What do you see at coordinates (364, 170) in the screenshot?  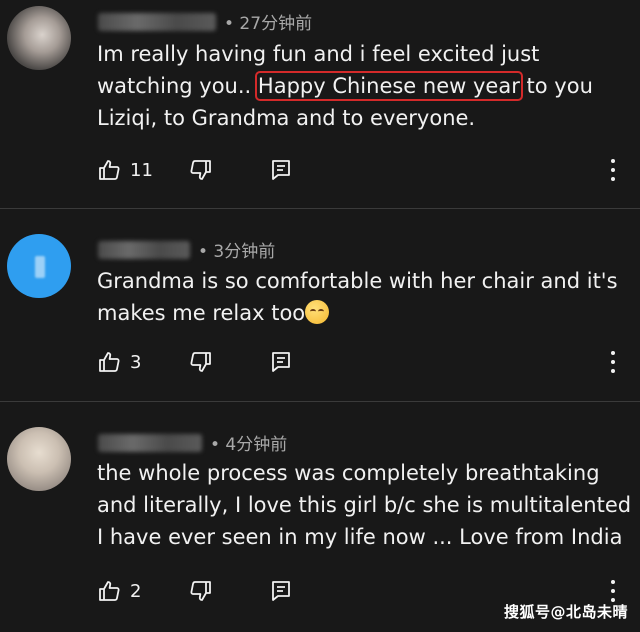 I see `comment-actions: 11` at bounding box center [364, 170].